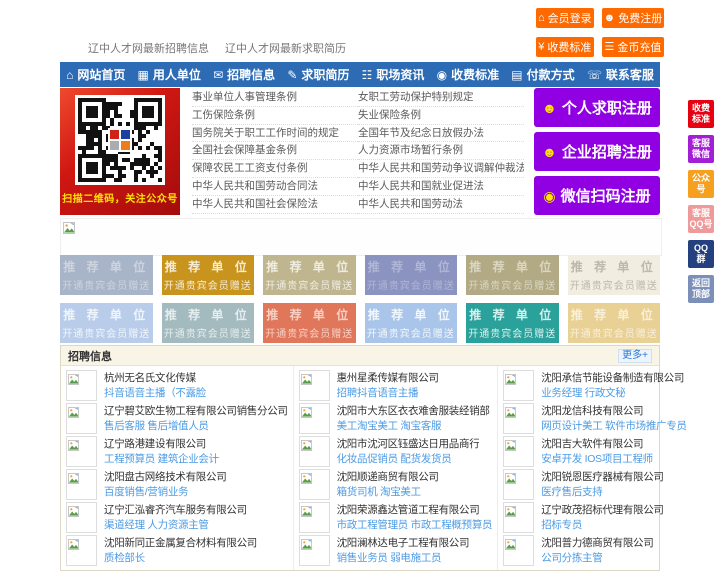  Describe the element at coordinates (169, 74) in the screenshot. I see `nav-item-2: ▦ 用人单位` at that location.